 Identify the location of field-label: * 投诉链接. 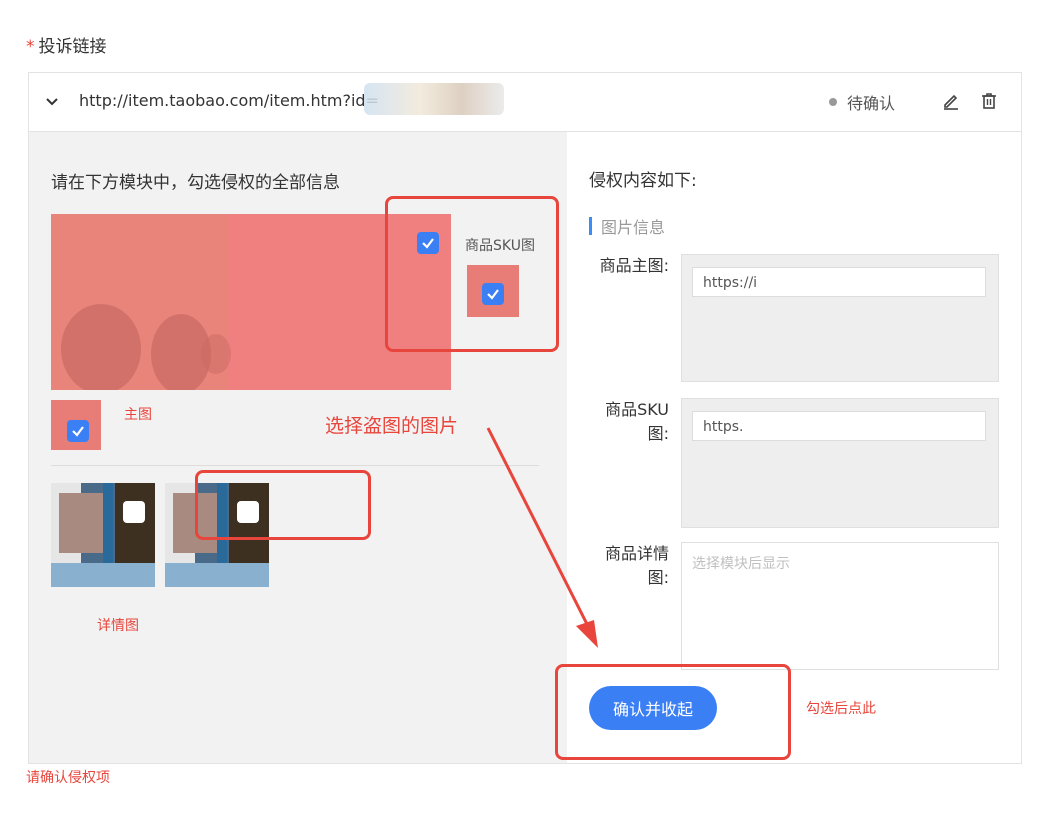
(66, 44).